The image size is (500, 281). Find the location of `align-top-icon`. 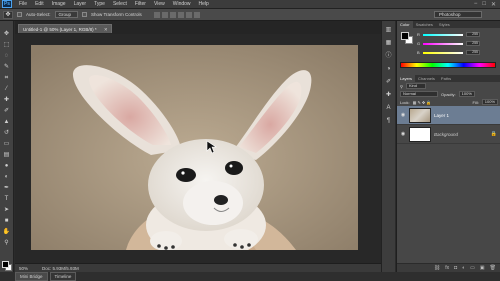

align-top-icon is located at coordinates (156, 14).